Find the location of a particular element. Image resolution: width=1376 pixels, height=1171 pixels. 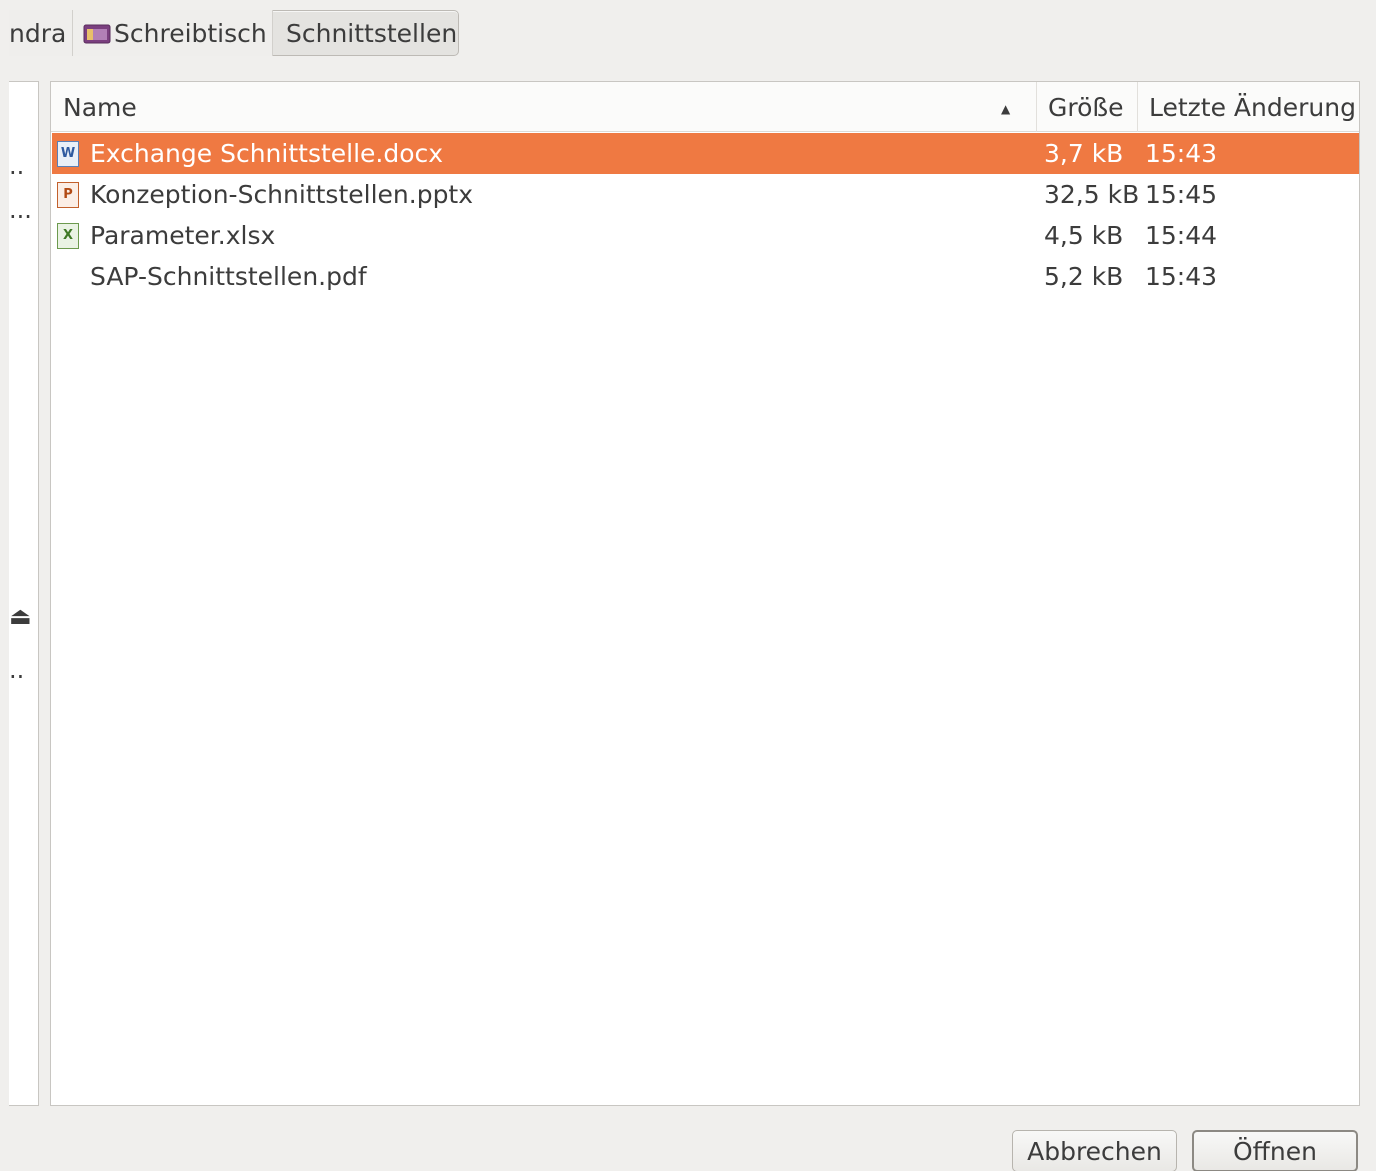

desktop-folder-icon is located at coordinates (97, 33).